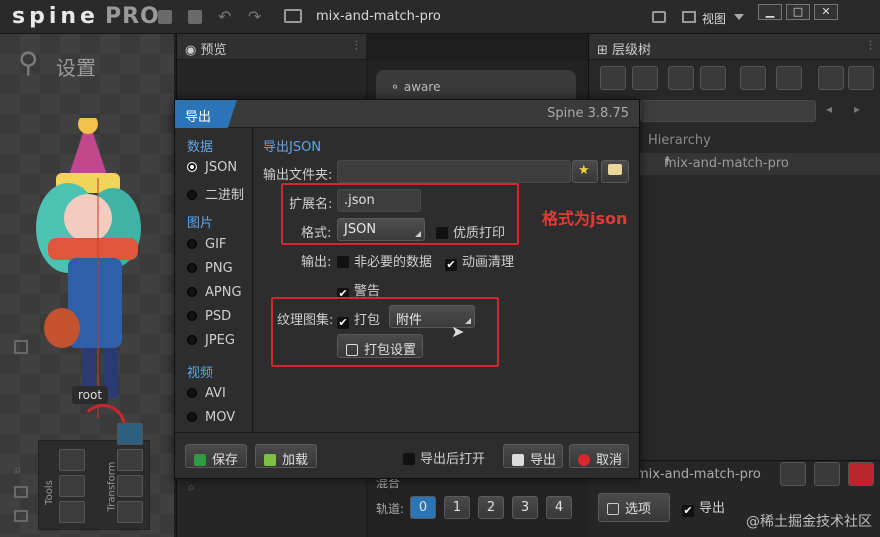 The height and width of the screenshot is (537, 880). What do you see at coordinates (195, 17) in the screenshot?
I see `save-icon` at bounding box center [195, 17].